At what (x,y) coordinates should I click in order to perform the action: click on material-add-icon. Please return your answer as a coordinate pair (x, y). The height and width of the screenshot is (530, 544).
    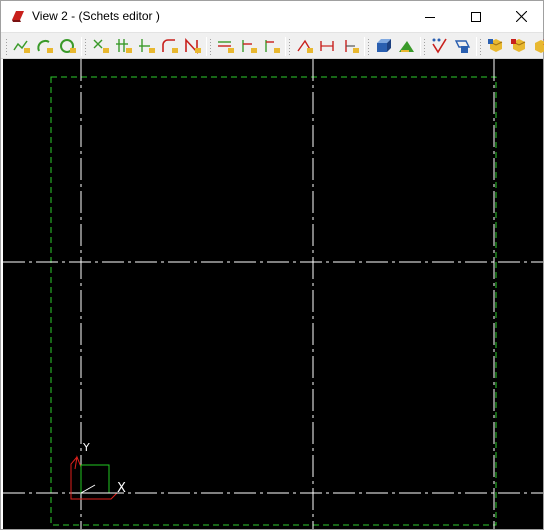
    Looking at the image, I should click on (495, 45).